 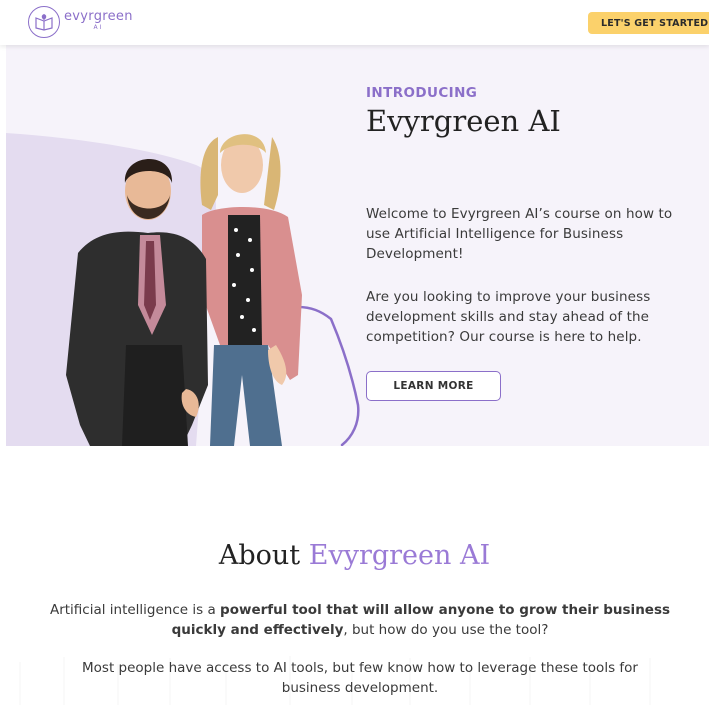 I want to click on logo: evyrgreen AI, so click(x=80, y=22).